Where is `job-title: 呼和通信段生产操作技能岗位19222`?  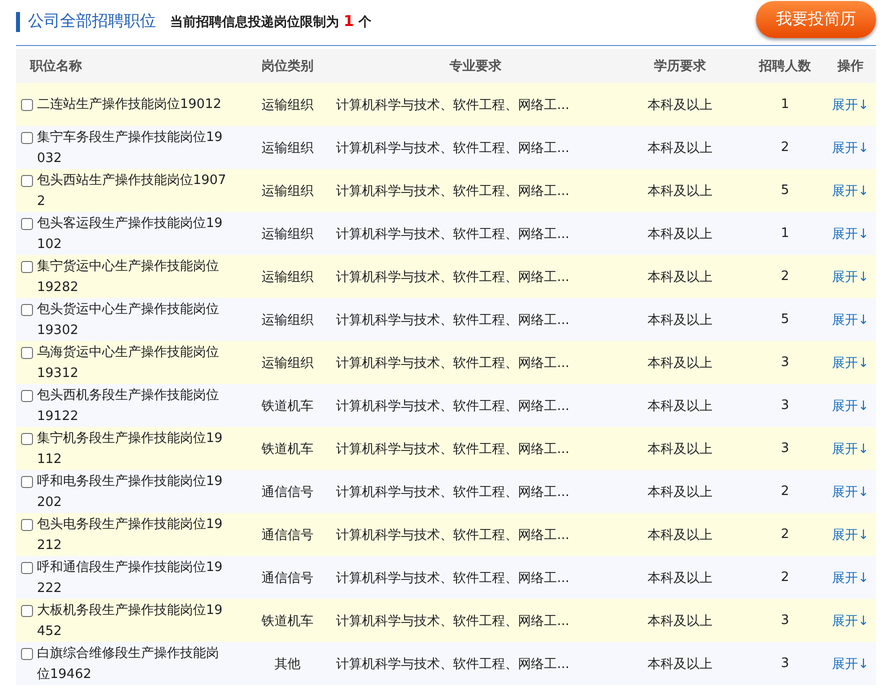
job-title: 呼和通信段生产操作技能岗位19222 is located at coordinates (130, 578).